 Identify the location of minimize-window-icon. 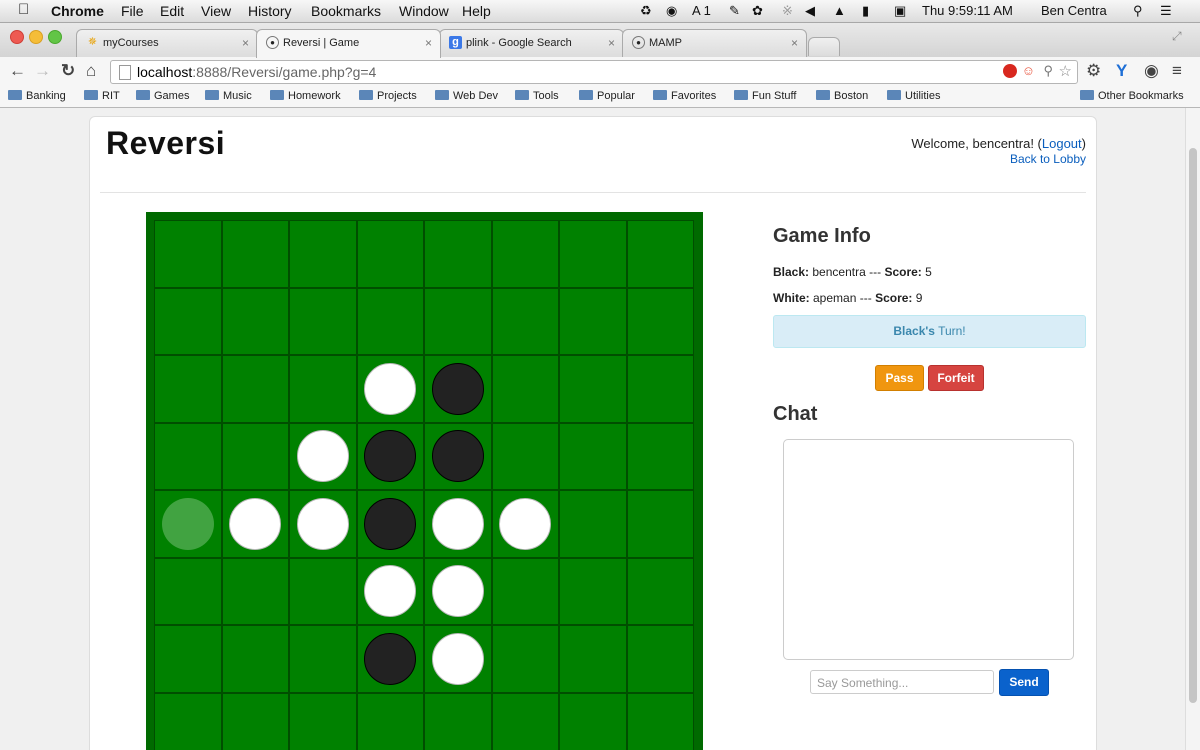
(36, 37).